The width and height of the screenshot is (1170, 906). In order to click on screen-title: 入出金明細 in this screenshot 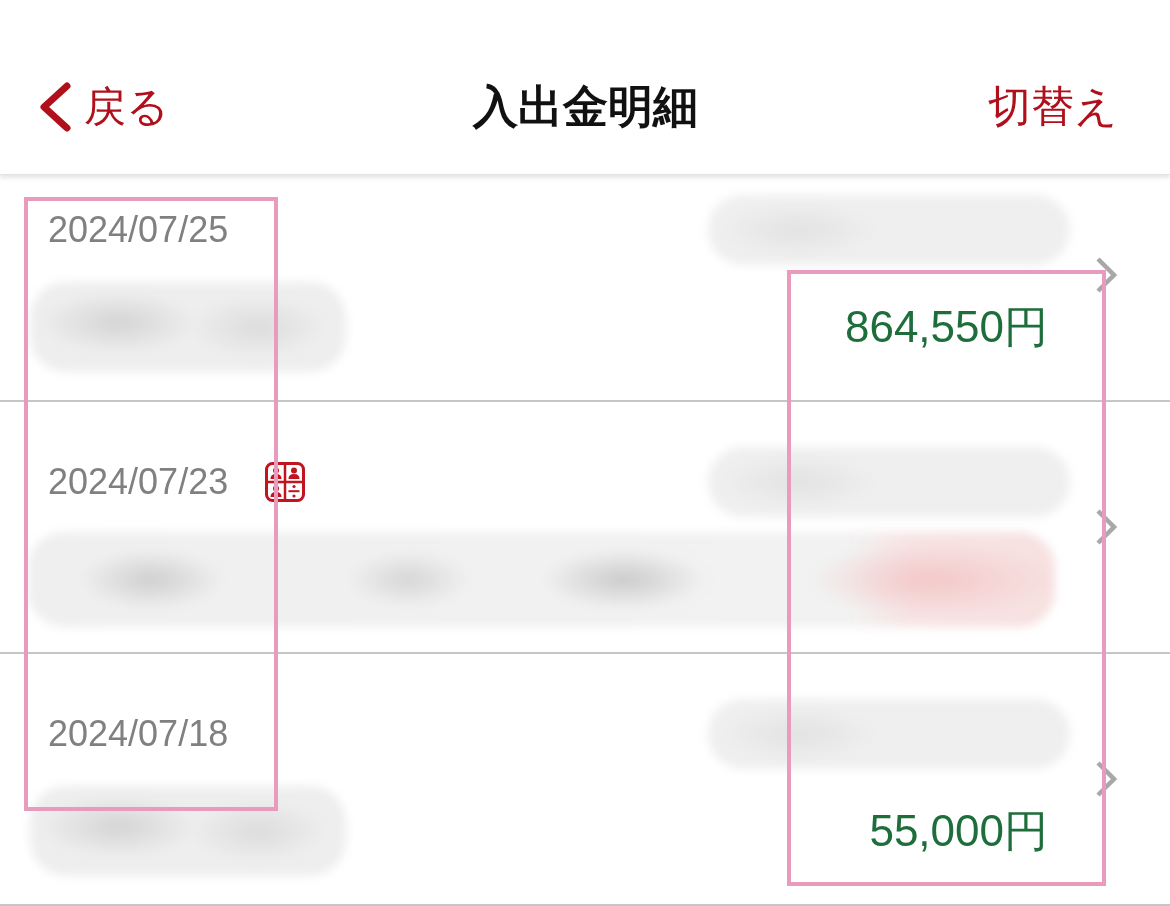, I will do `click(585, 107)`.